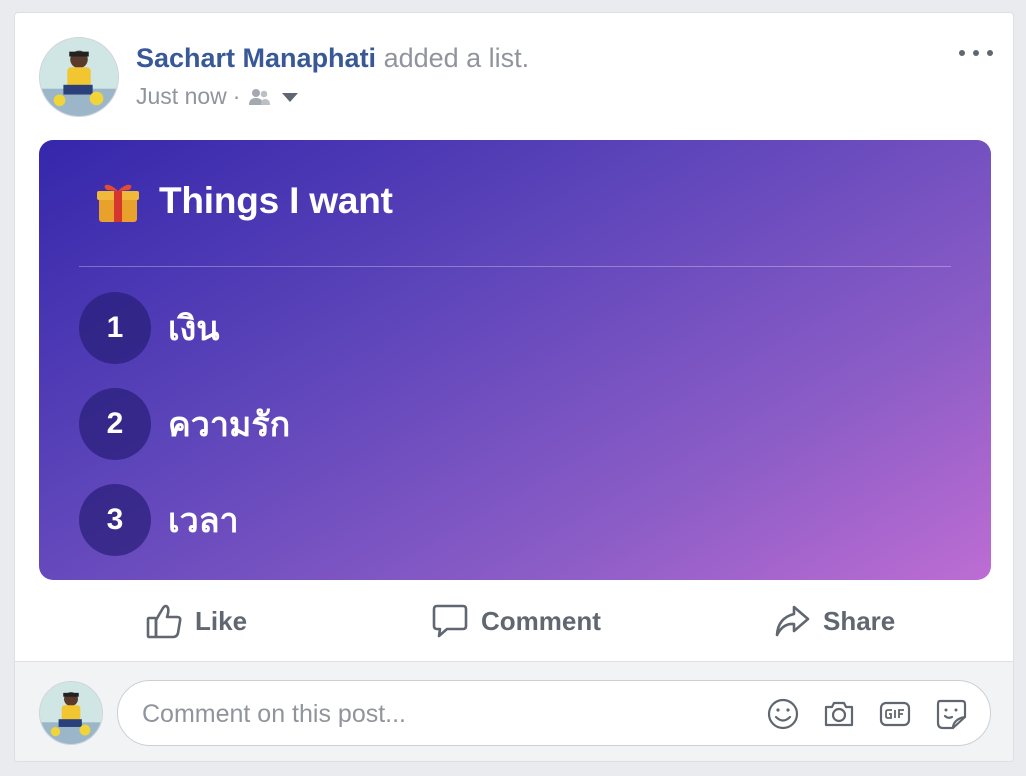  I want to click on comment-box, so click(554, 713).